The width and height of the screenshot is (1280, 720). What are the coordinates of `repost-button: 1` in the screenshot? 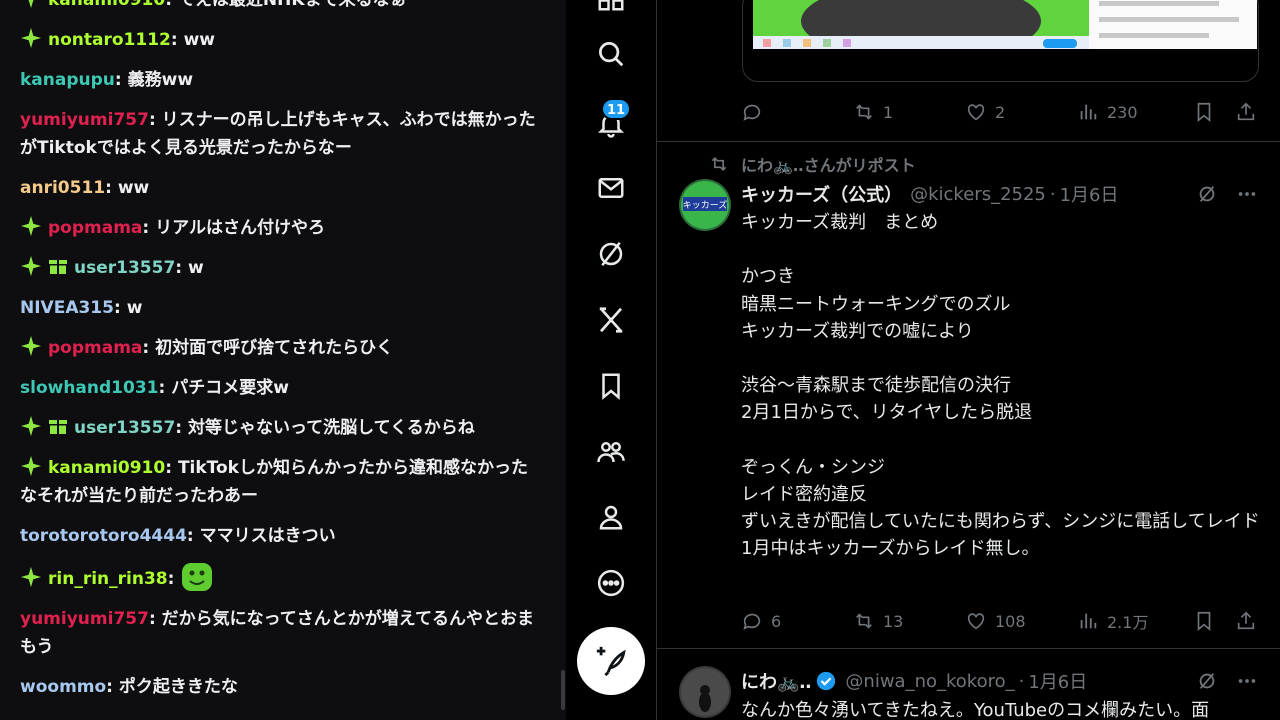 It's located at (873, 112).